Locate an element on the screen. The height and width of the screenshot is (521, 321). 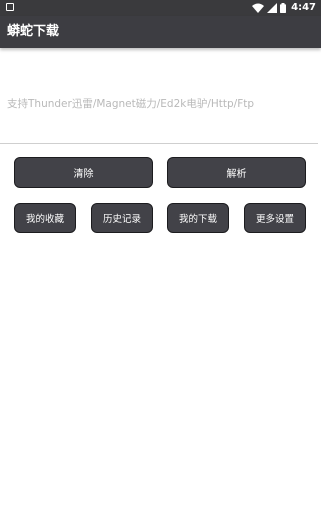
my-downloads-button: 我的下载 is located at coordinates (198, 218).